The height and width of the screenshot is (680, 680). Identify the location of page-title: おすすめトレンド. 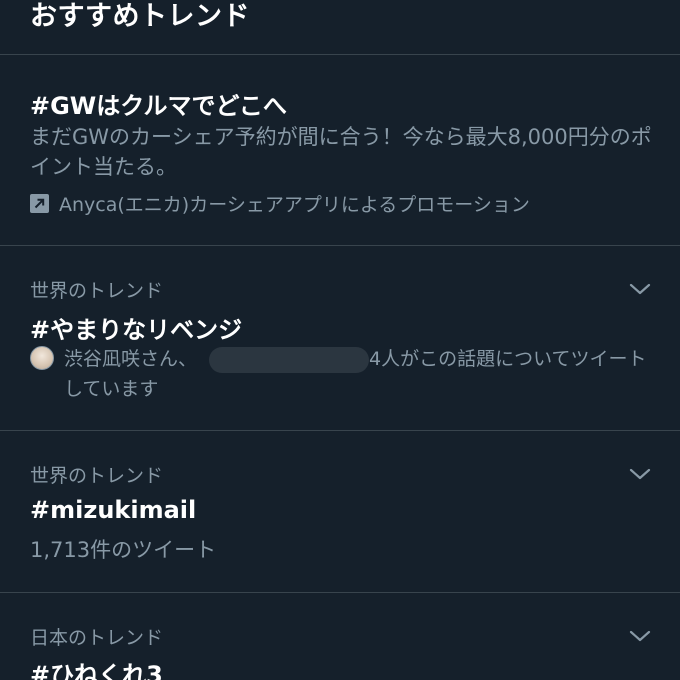
(140, 16).